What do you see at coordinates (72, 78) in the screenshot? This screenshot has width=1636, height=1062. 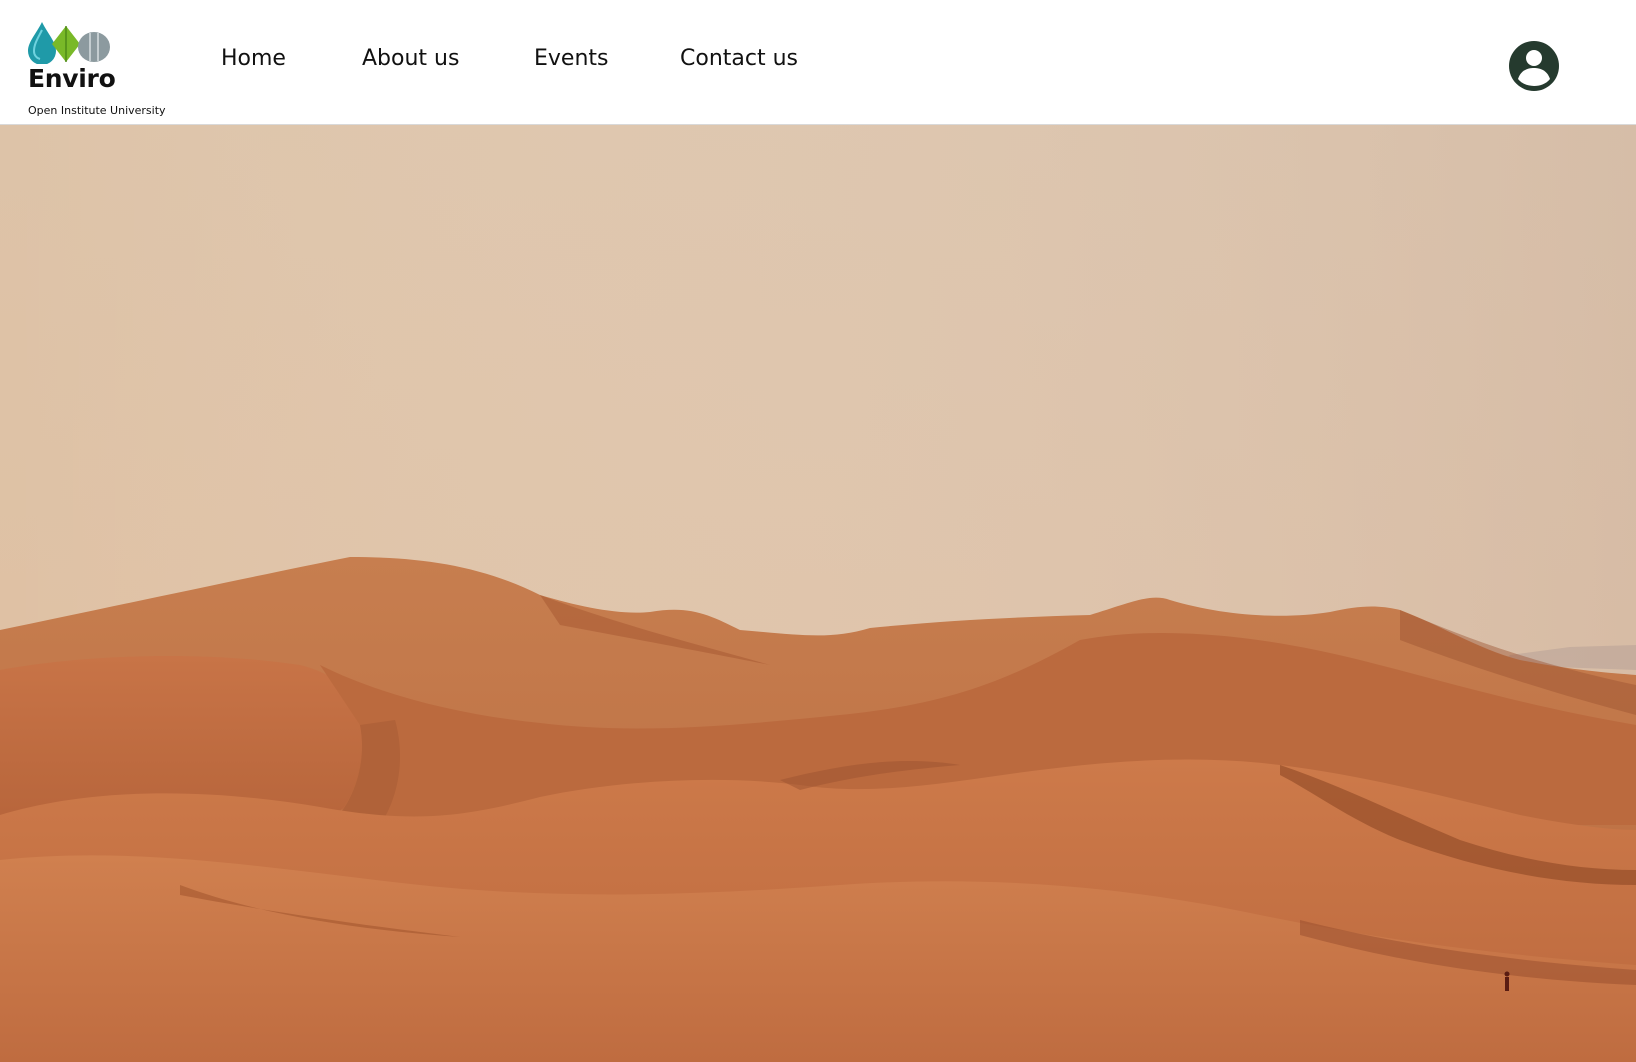 I see `brand-name: Enviro` at bounding box center [72, 78].